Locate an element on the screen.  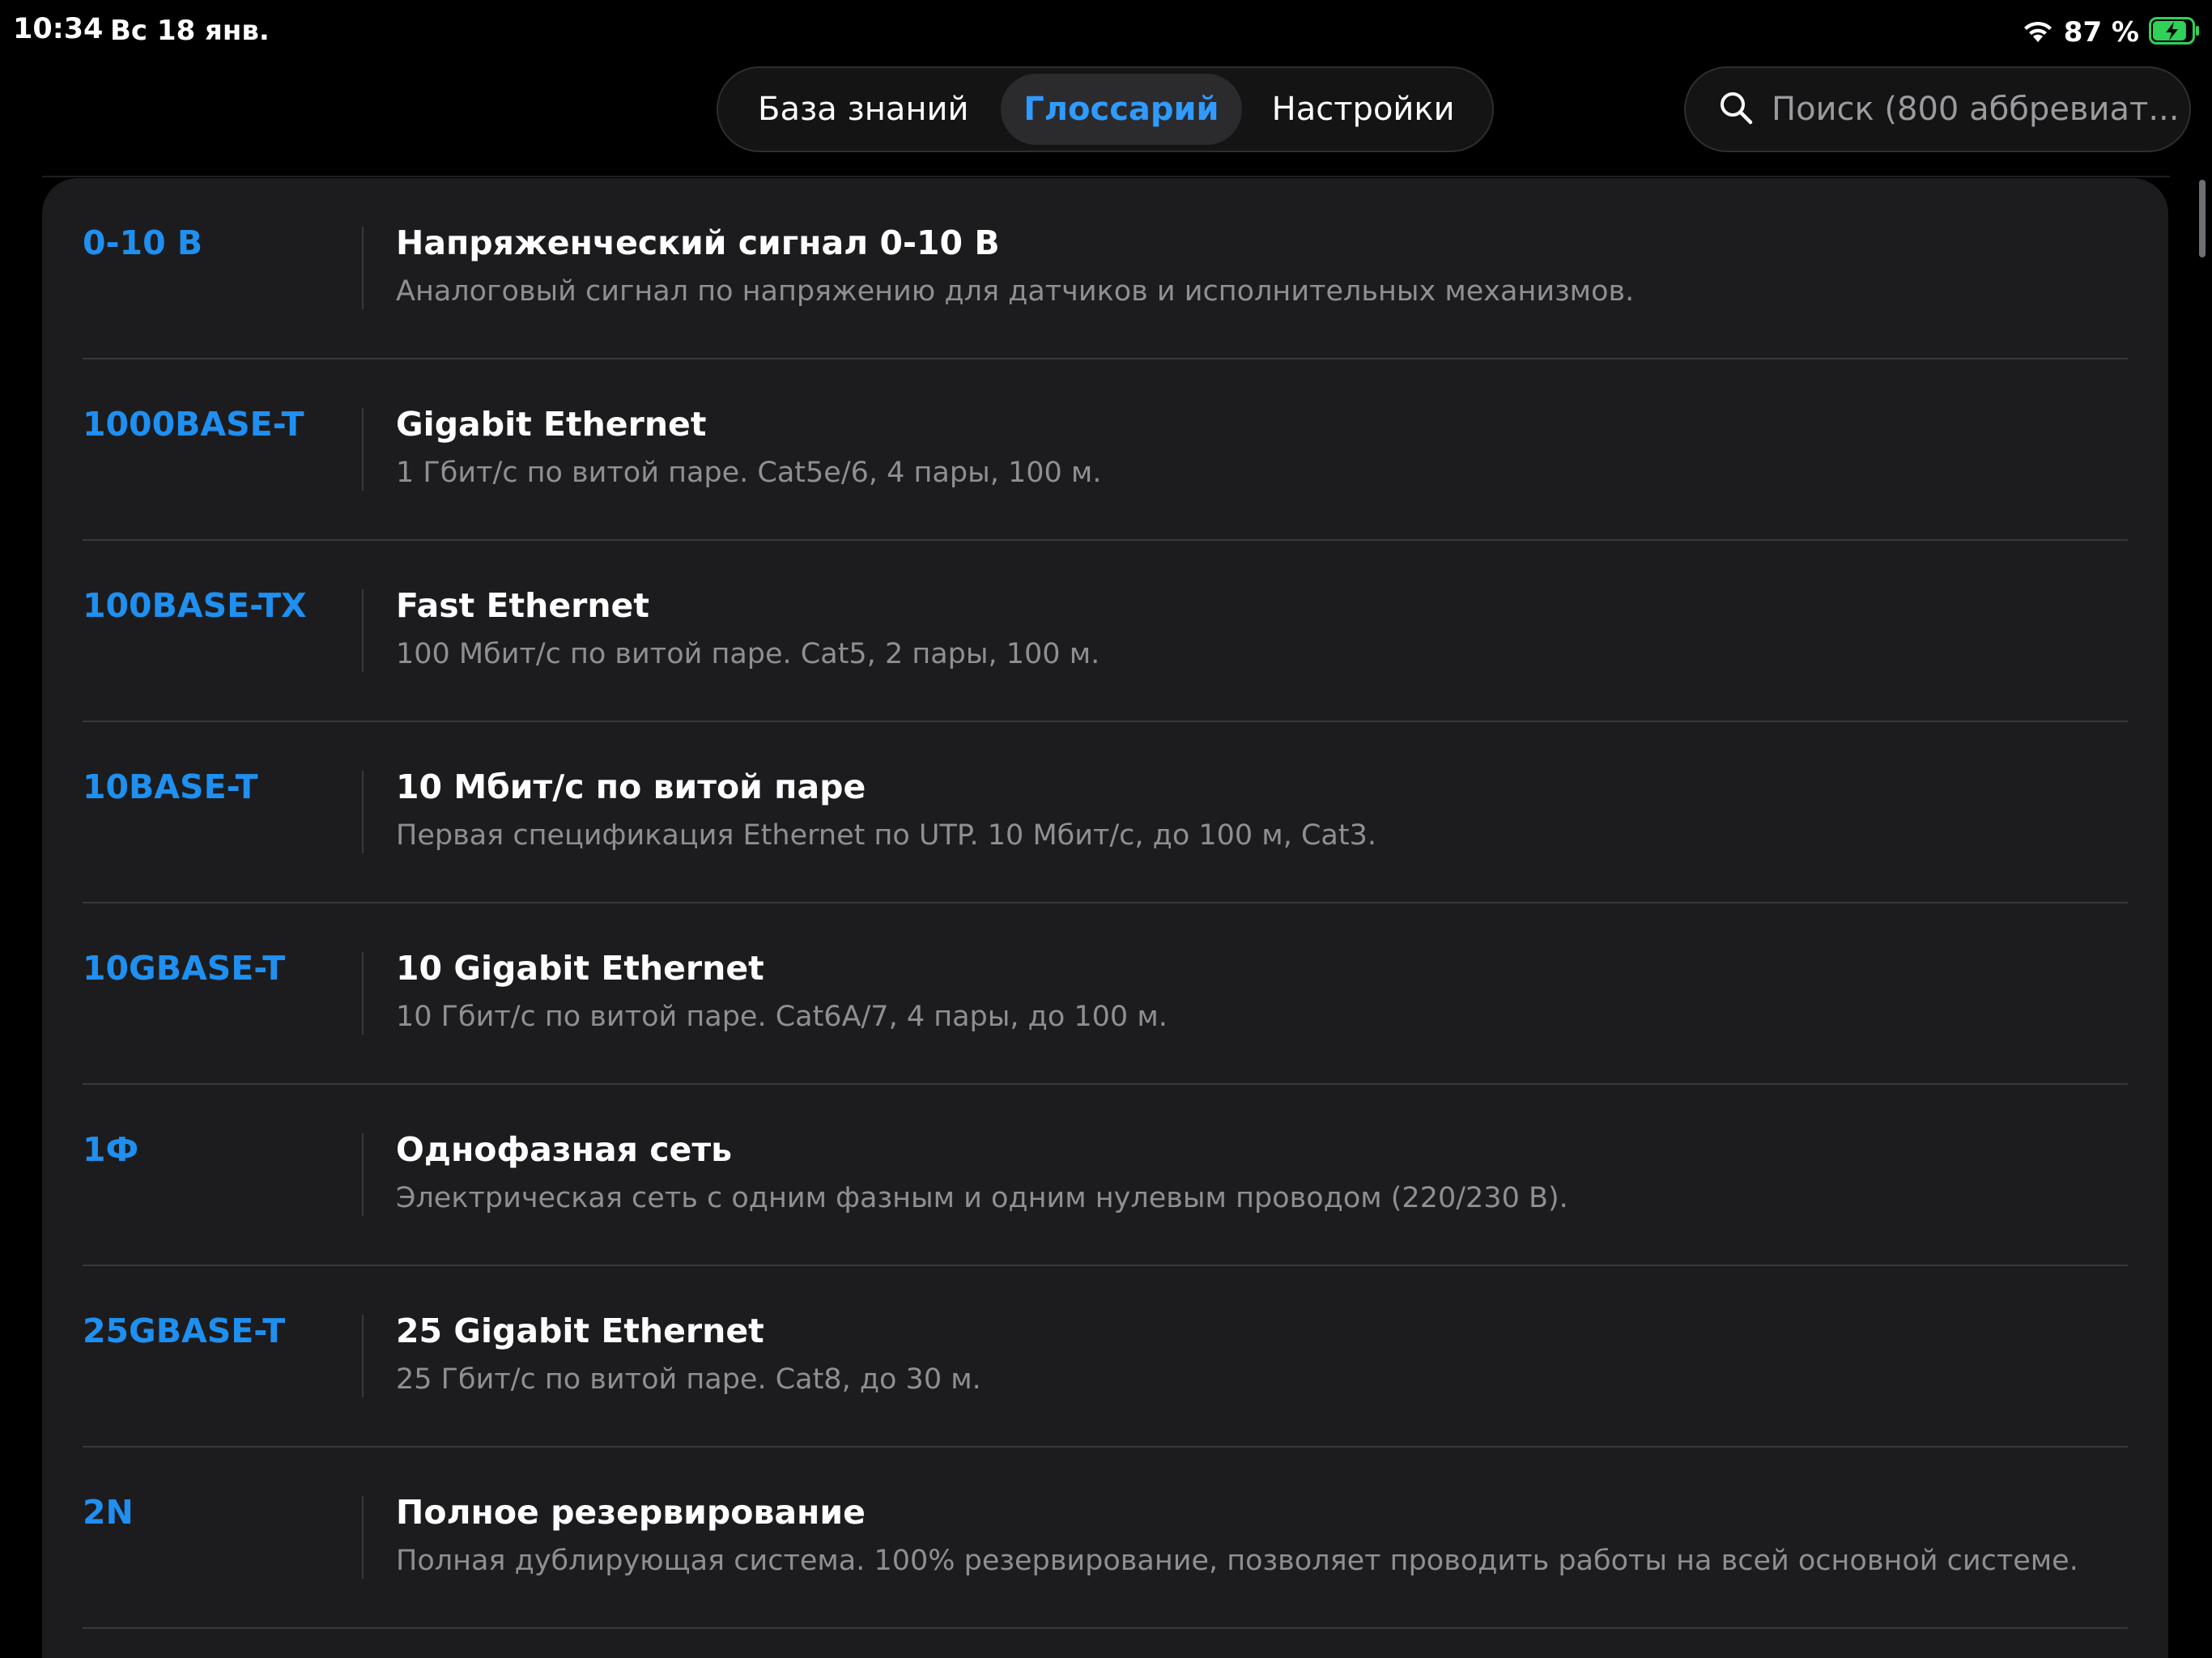
status-indicators: 87 % is located at coordinates (2112, 32).